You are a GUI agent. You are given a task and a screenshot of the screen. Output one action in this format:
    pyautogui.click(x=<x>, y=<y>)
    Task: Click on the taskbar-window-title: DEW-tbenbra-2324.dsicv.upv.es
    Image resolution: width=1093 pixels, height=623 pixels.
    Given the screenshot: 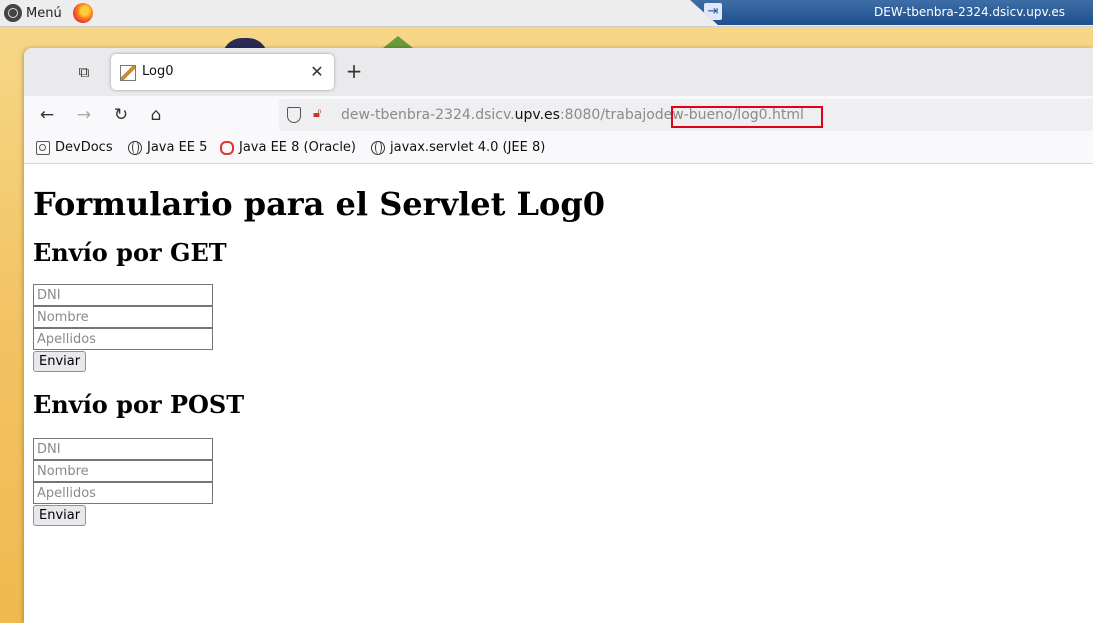 What is the action you would take?
    pyautogui.click(x=970, y=12)
    